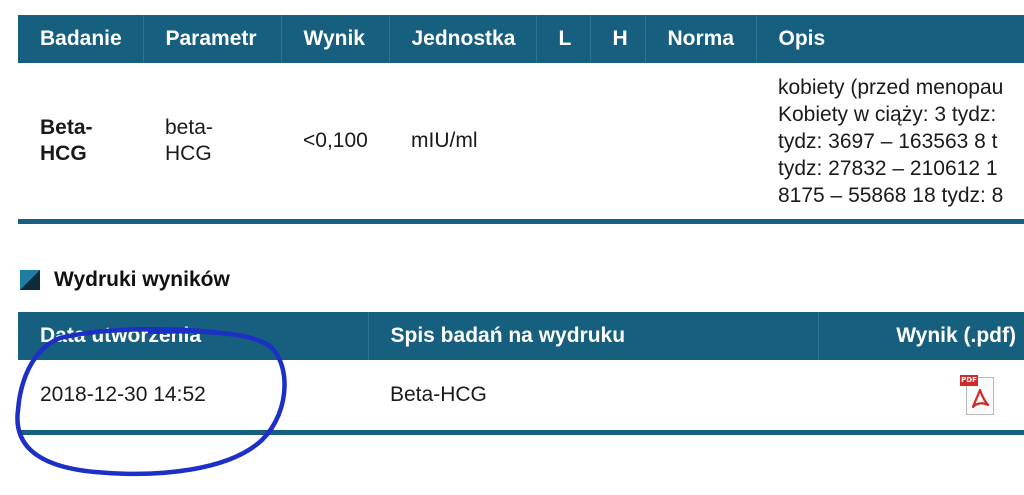 The image size is (1024, 495). I want to click on cell-wynik: <0,100, so click(335, 143).